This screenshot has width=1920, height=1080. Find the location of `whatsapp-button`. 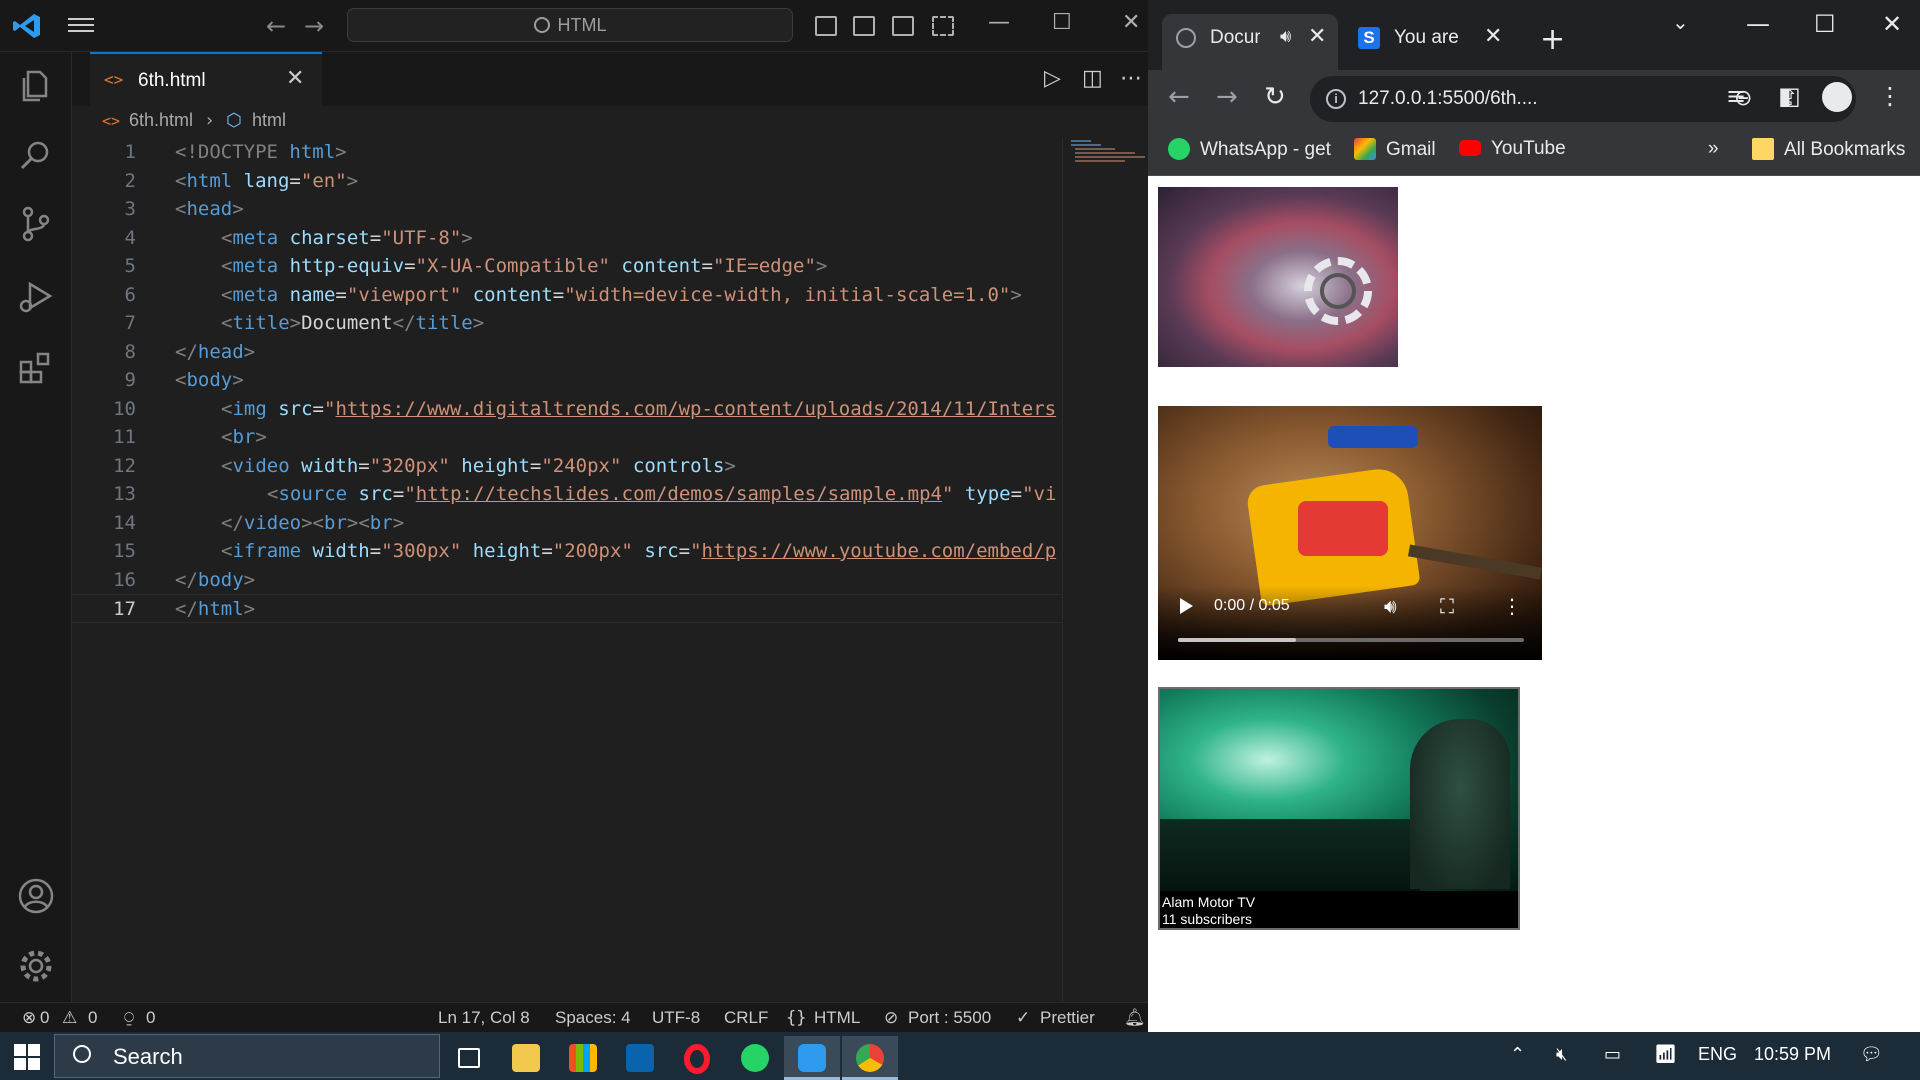

whatsapp-button is located at coordinates (755, 1058).